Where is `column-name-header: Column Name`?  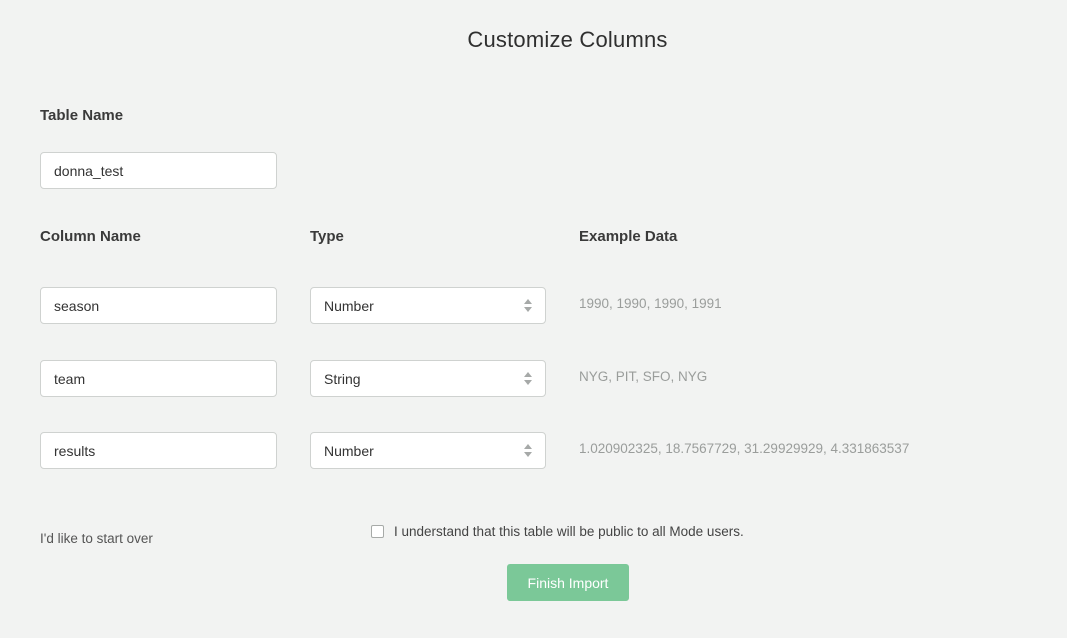 column-name-header: Column Name is located at coordinates (90, 236).